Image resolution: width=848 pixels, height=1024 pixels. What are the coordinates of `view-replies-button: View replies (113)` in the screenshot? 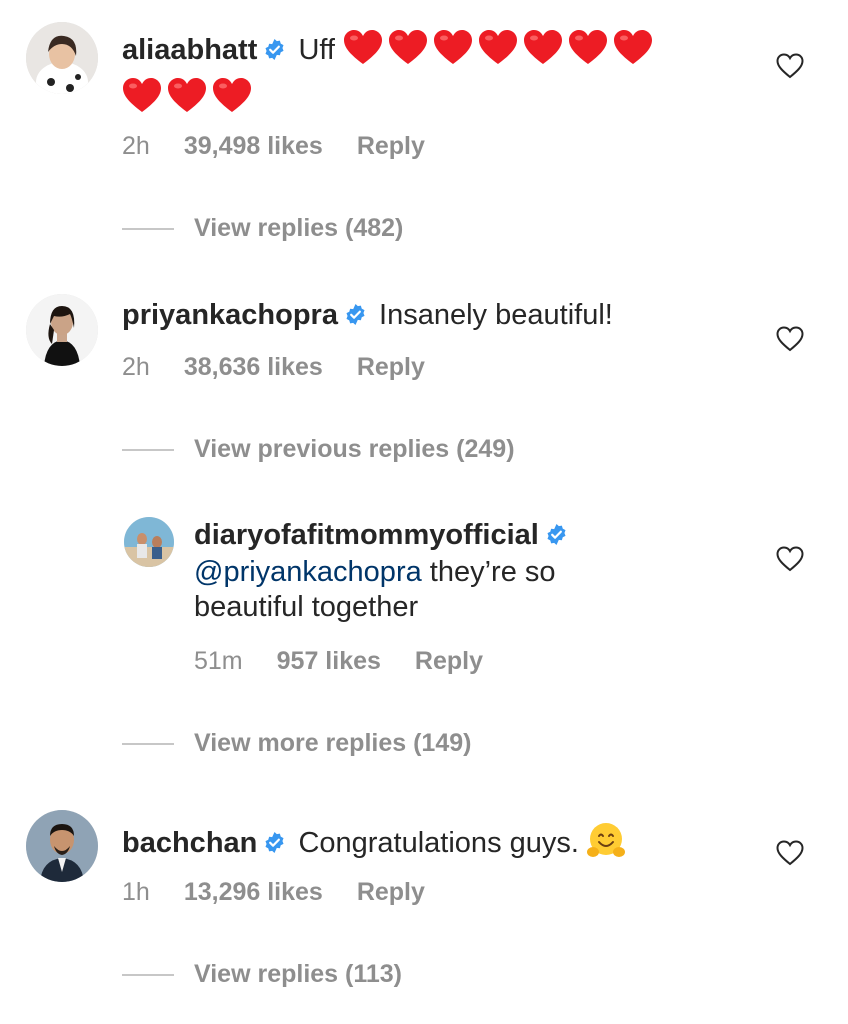 It's located at (262, 974).